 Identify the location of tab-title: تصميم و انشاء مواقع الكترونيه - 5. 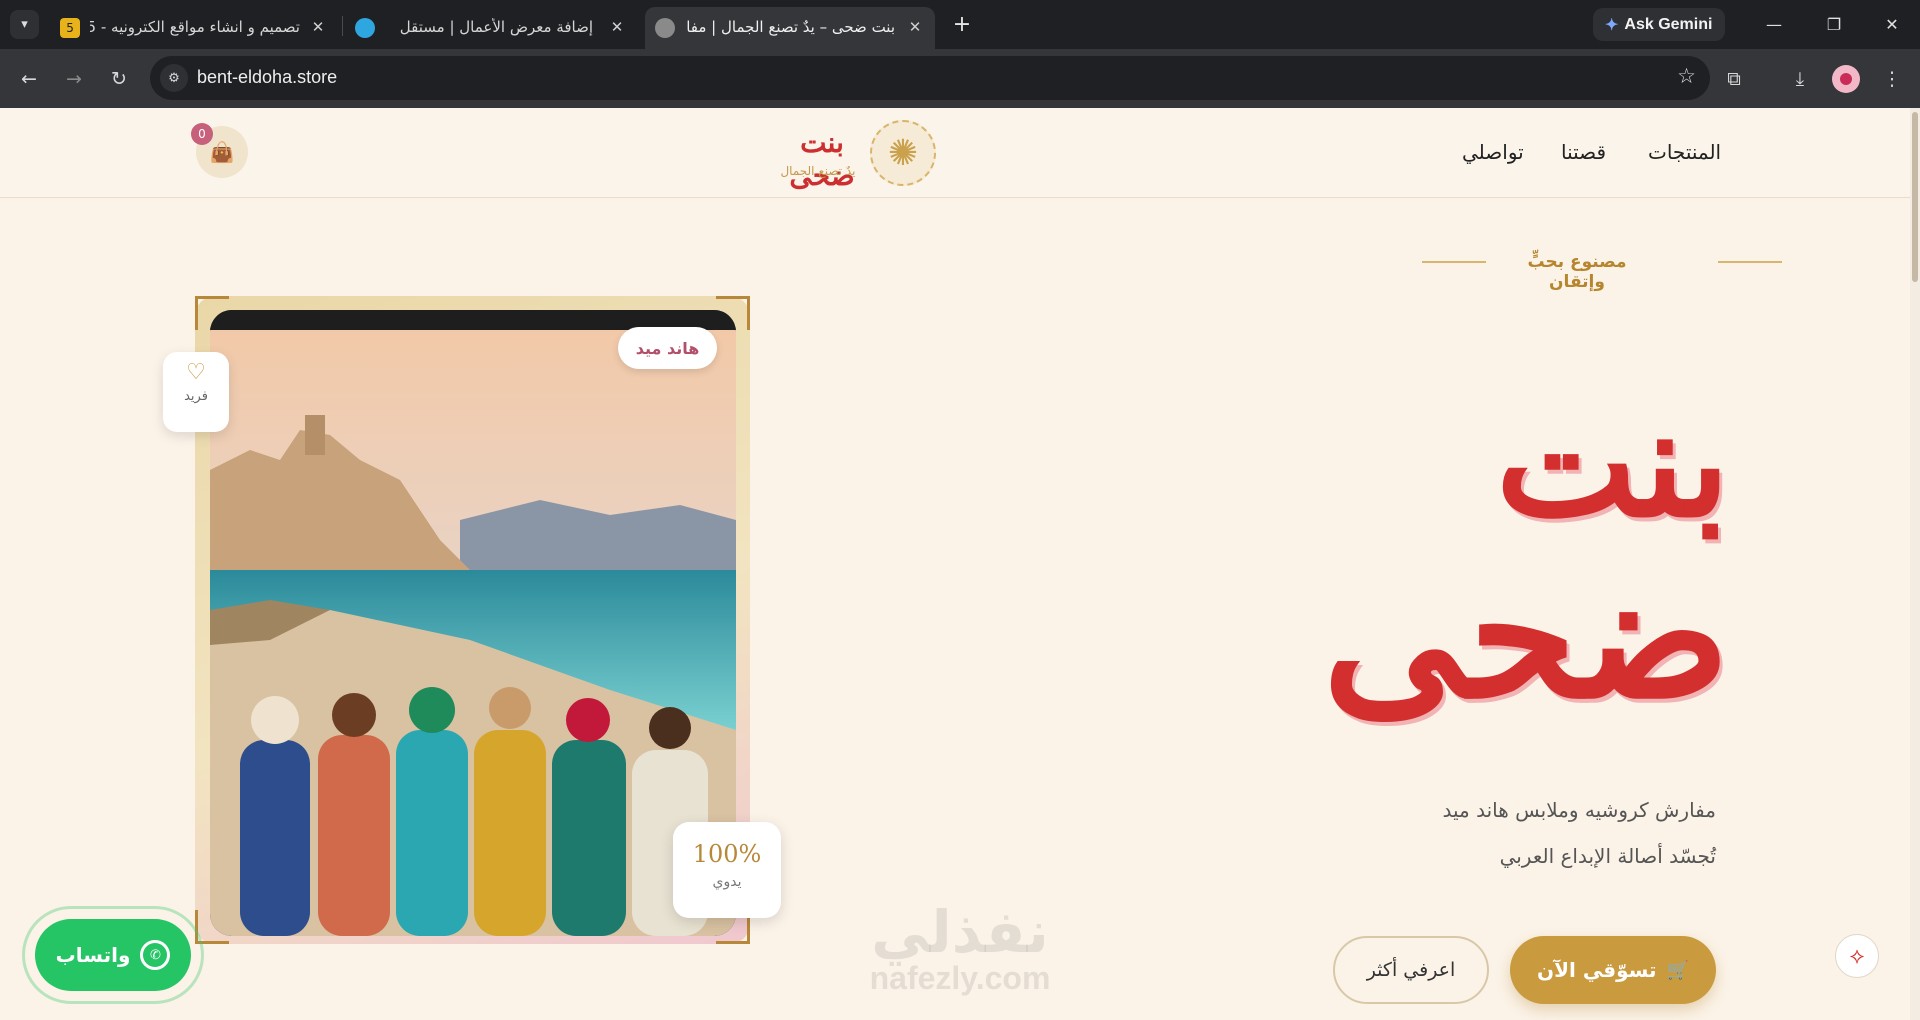
(195, 27).